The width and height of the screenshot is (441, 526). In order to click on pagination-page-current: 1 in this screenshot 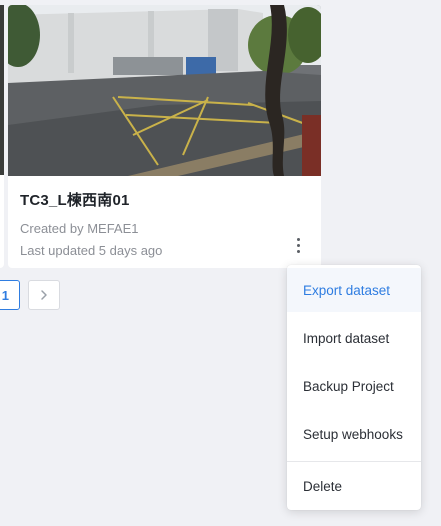, I will do `click(10, 295)`.